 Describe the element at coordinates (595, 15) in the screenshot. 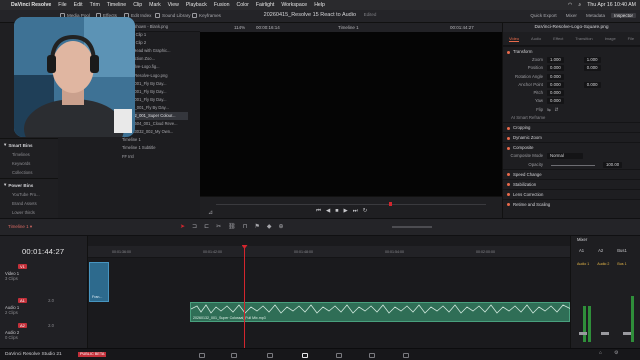

I see `metadata-toggle: Metadata` at that location.